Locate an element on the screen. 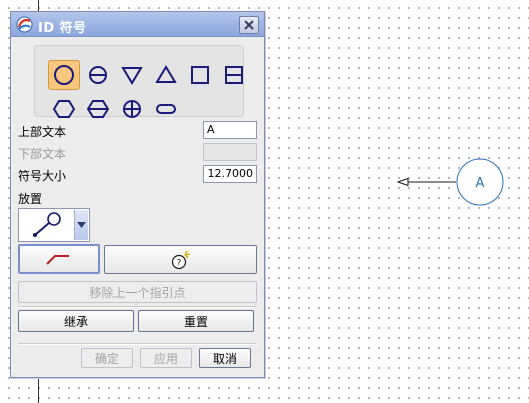 This screenshot has width=529, height=403. app-icon is located at coordinates (24, 24).